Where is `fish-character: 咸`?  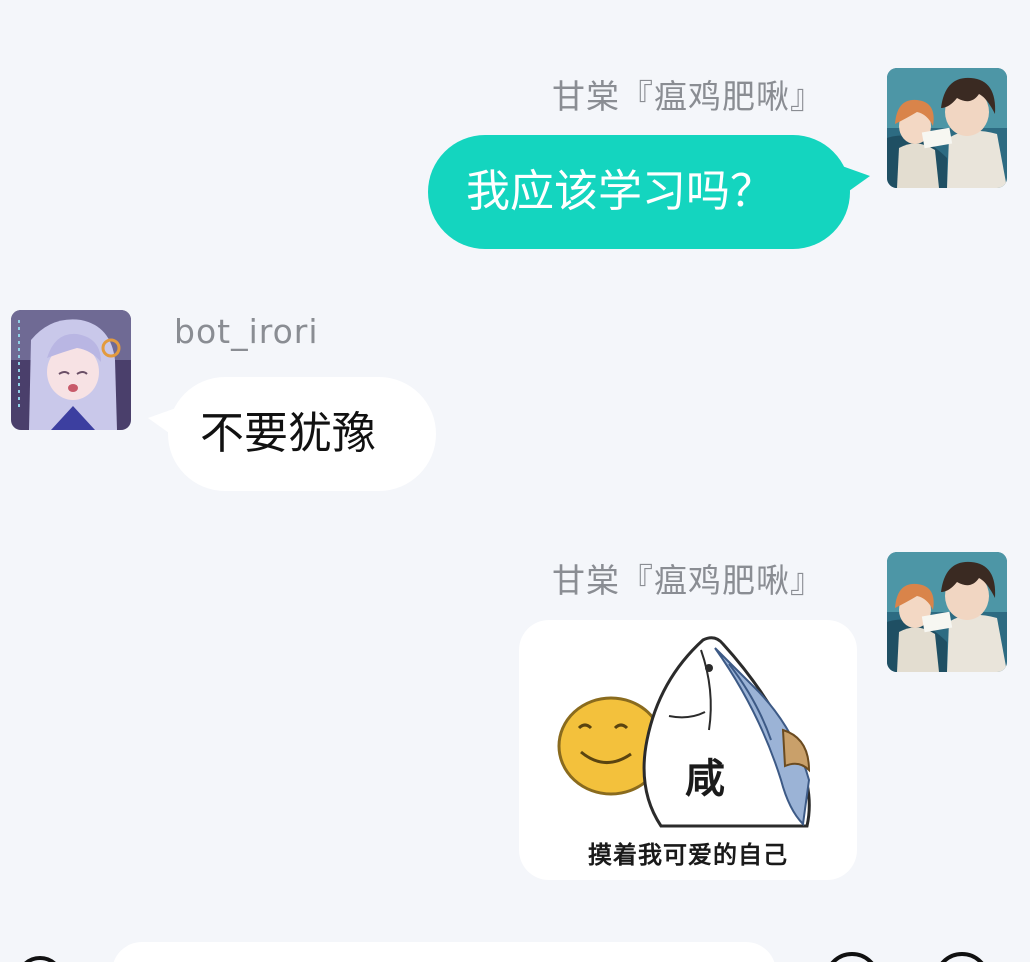
fish-character: 咸 is located at coordinates (705, 779).